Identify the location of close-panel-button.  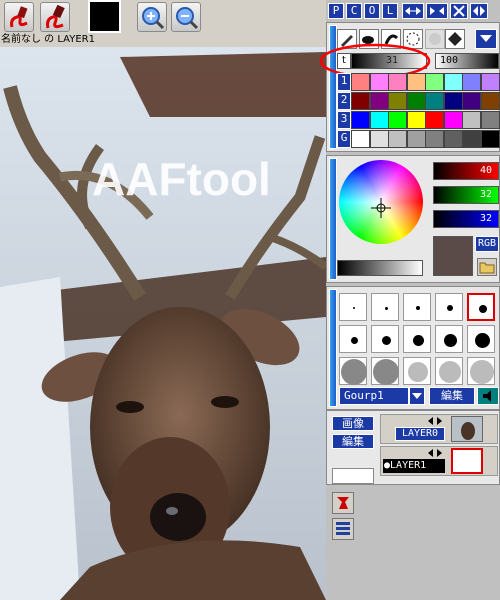
(459, 11).